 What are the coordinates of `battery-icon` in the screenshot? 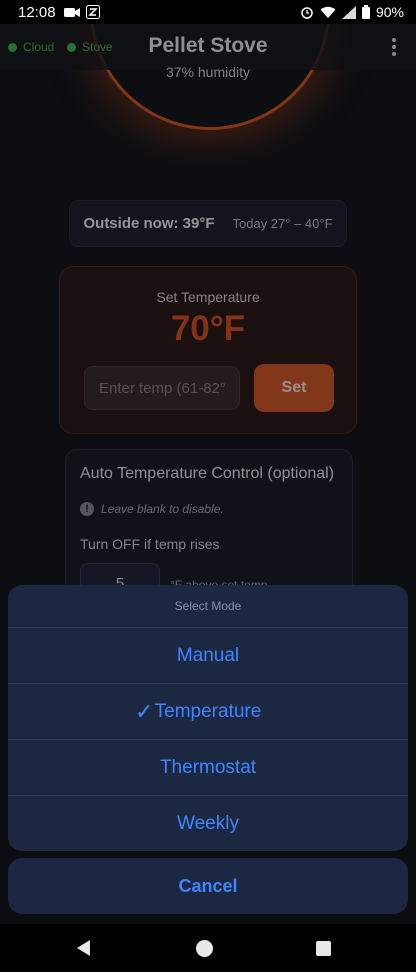 It's located at (365, 12).